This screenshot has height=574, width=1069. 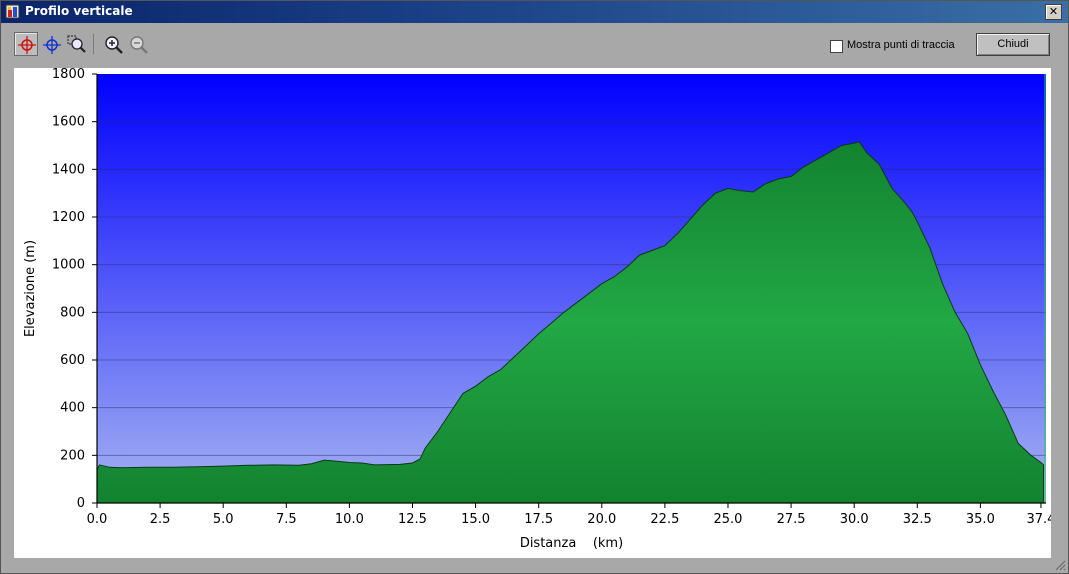 I want to click on y-tick-label: 0, so click(x=81, y=503).